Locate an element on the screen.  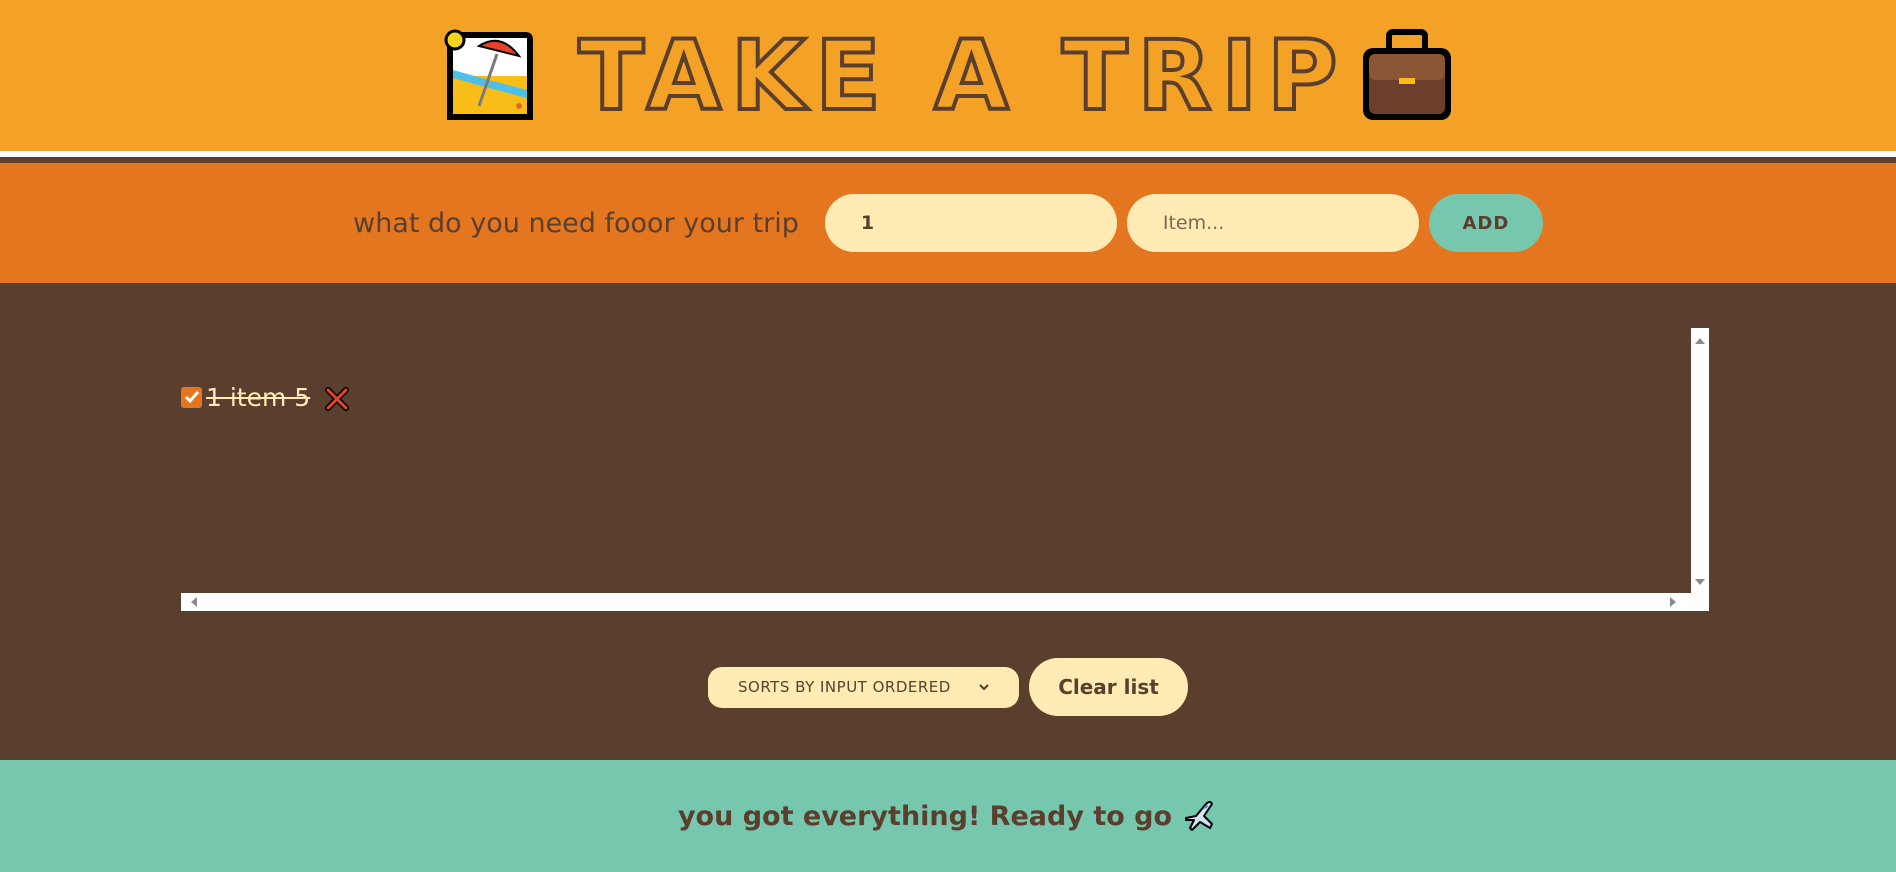
briefcase-icon is located at coordinates (1407, 74).